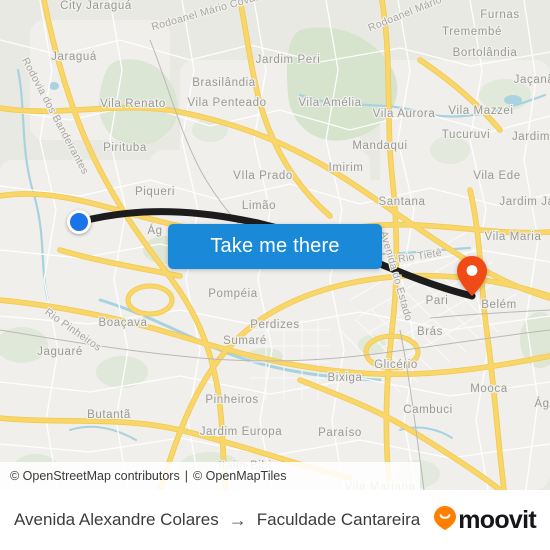 The width and height of the screenshot is (550, 550). Describe the element at coordinates (237, 519) in the screenshot. I see `arrow-right-icon: →` at that location.